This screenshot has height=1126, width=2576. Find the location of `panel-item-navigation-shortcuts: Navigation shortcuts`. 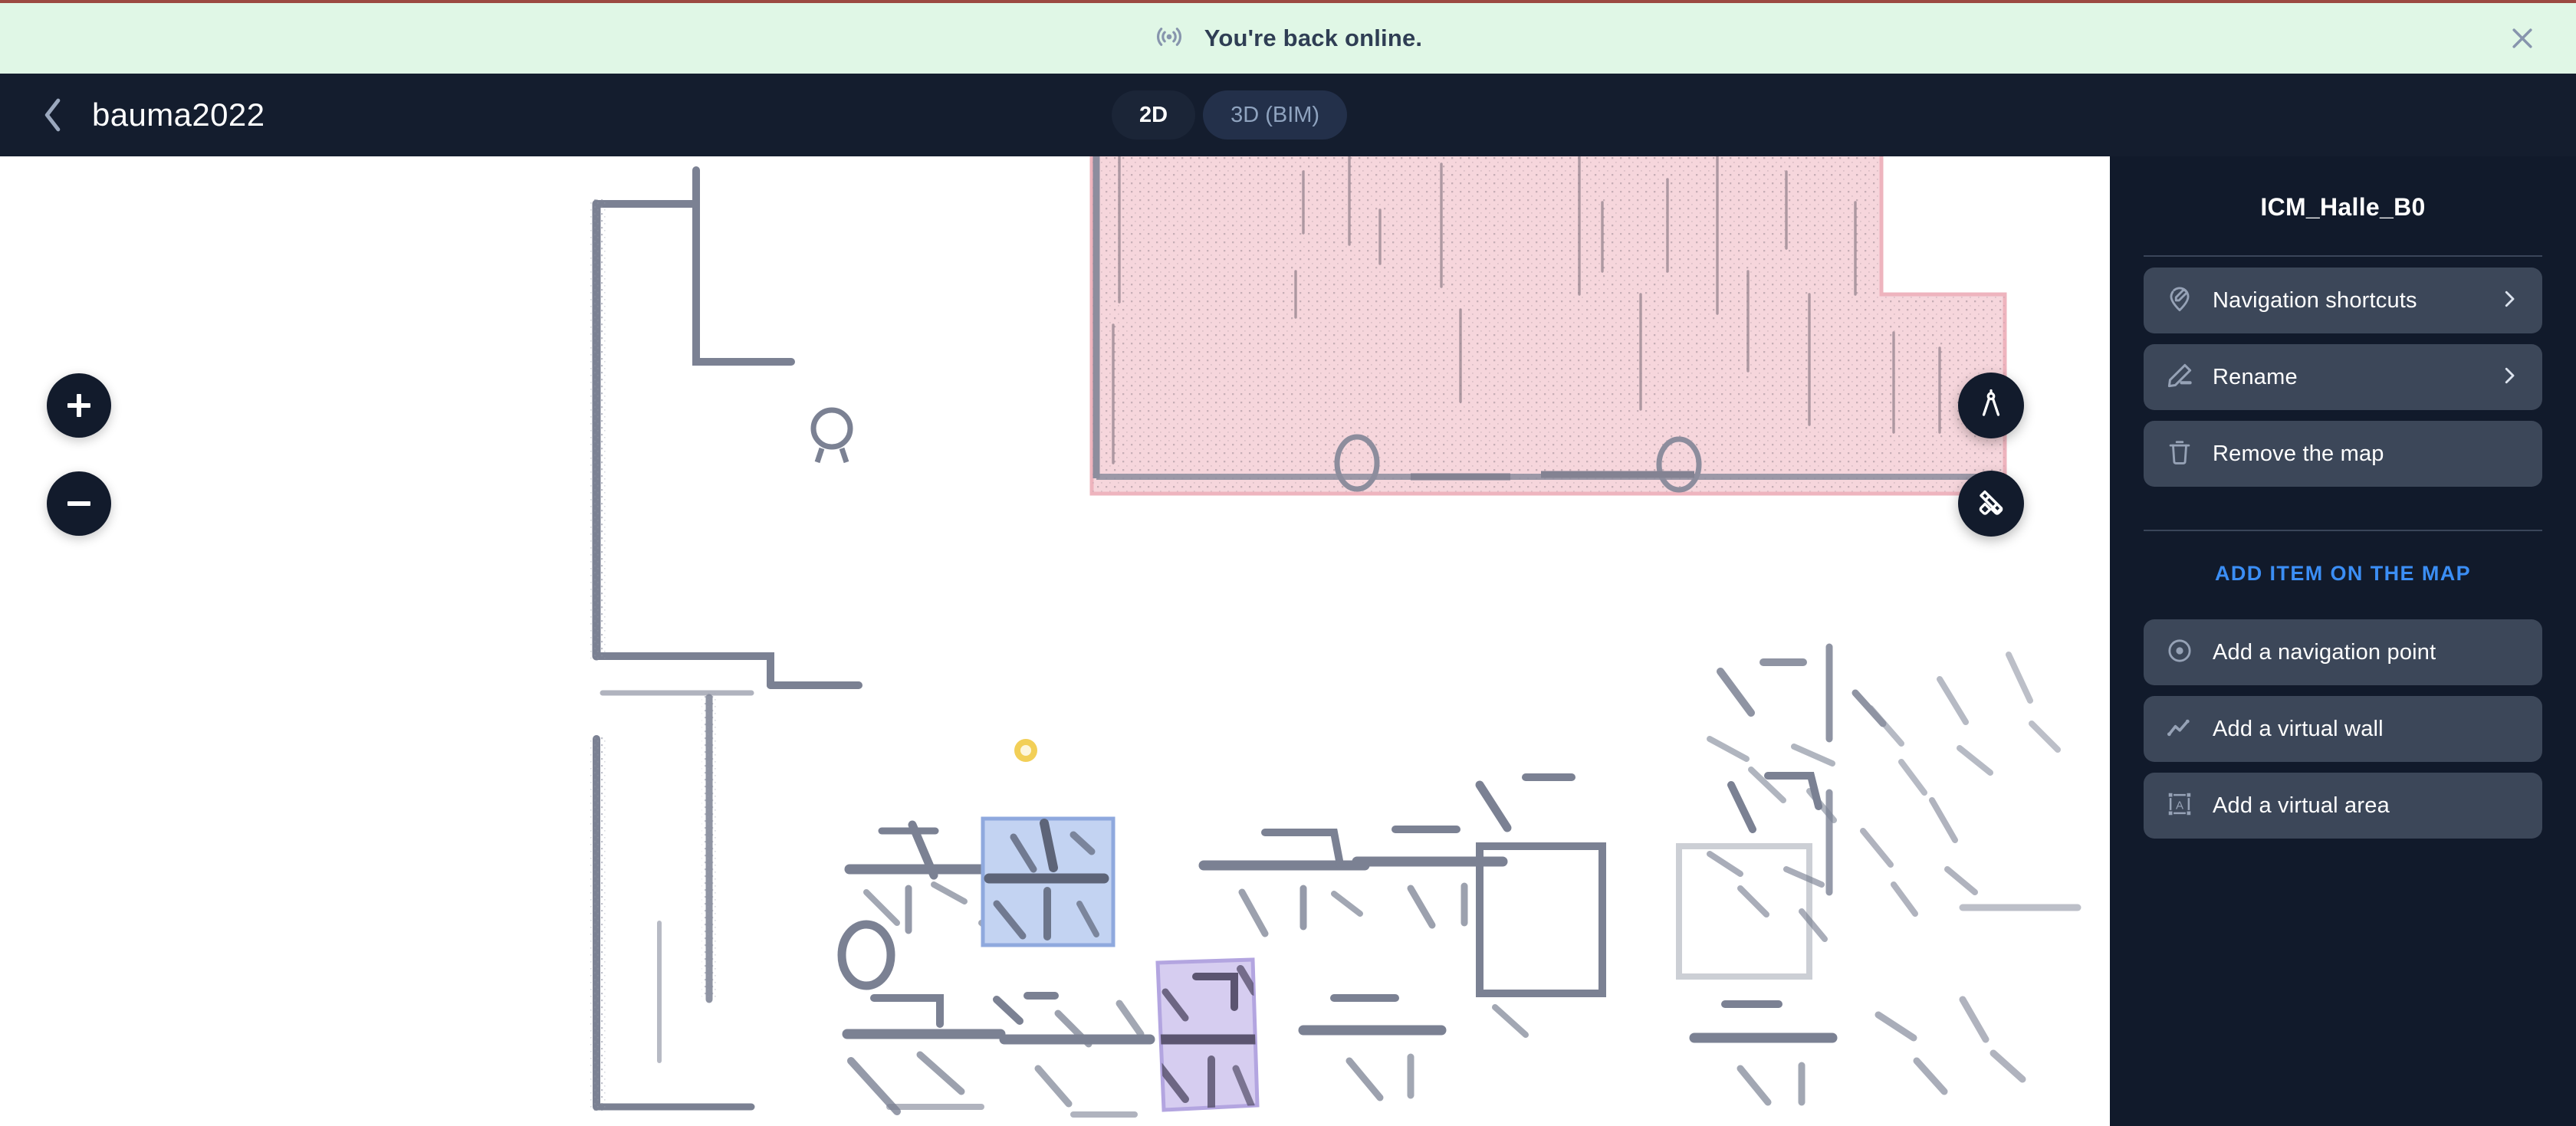

panel-item-navigation-shortcuts: Navigation shortcuts is located at coordinates (2343, 300).